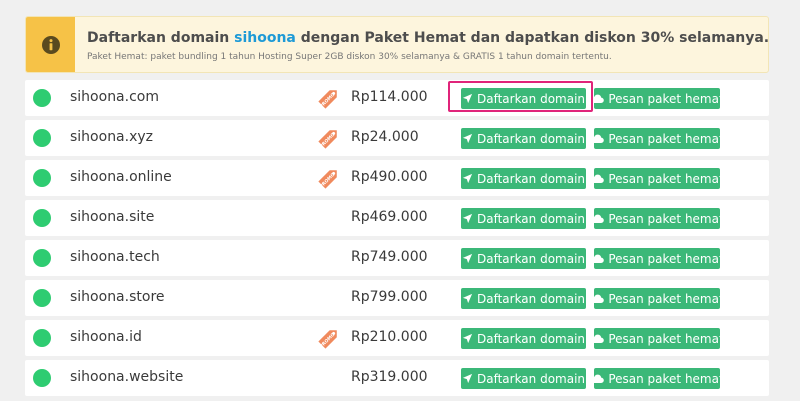  What do you see at coordinates (106, 337) in the screenshot?
I see `domain-name: sihoona.id` at bounding box center [106, 337].